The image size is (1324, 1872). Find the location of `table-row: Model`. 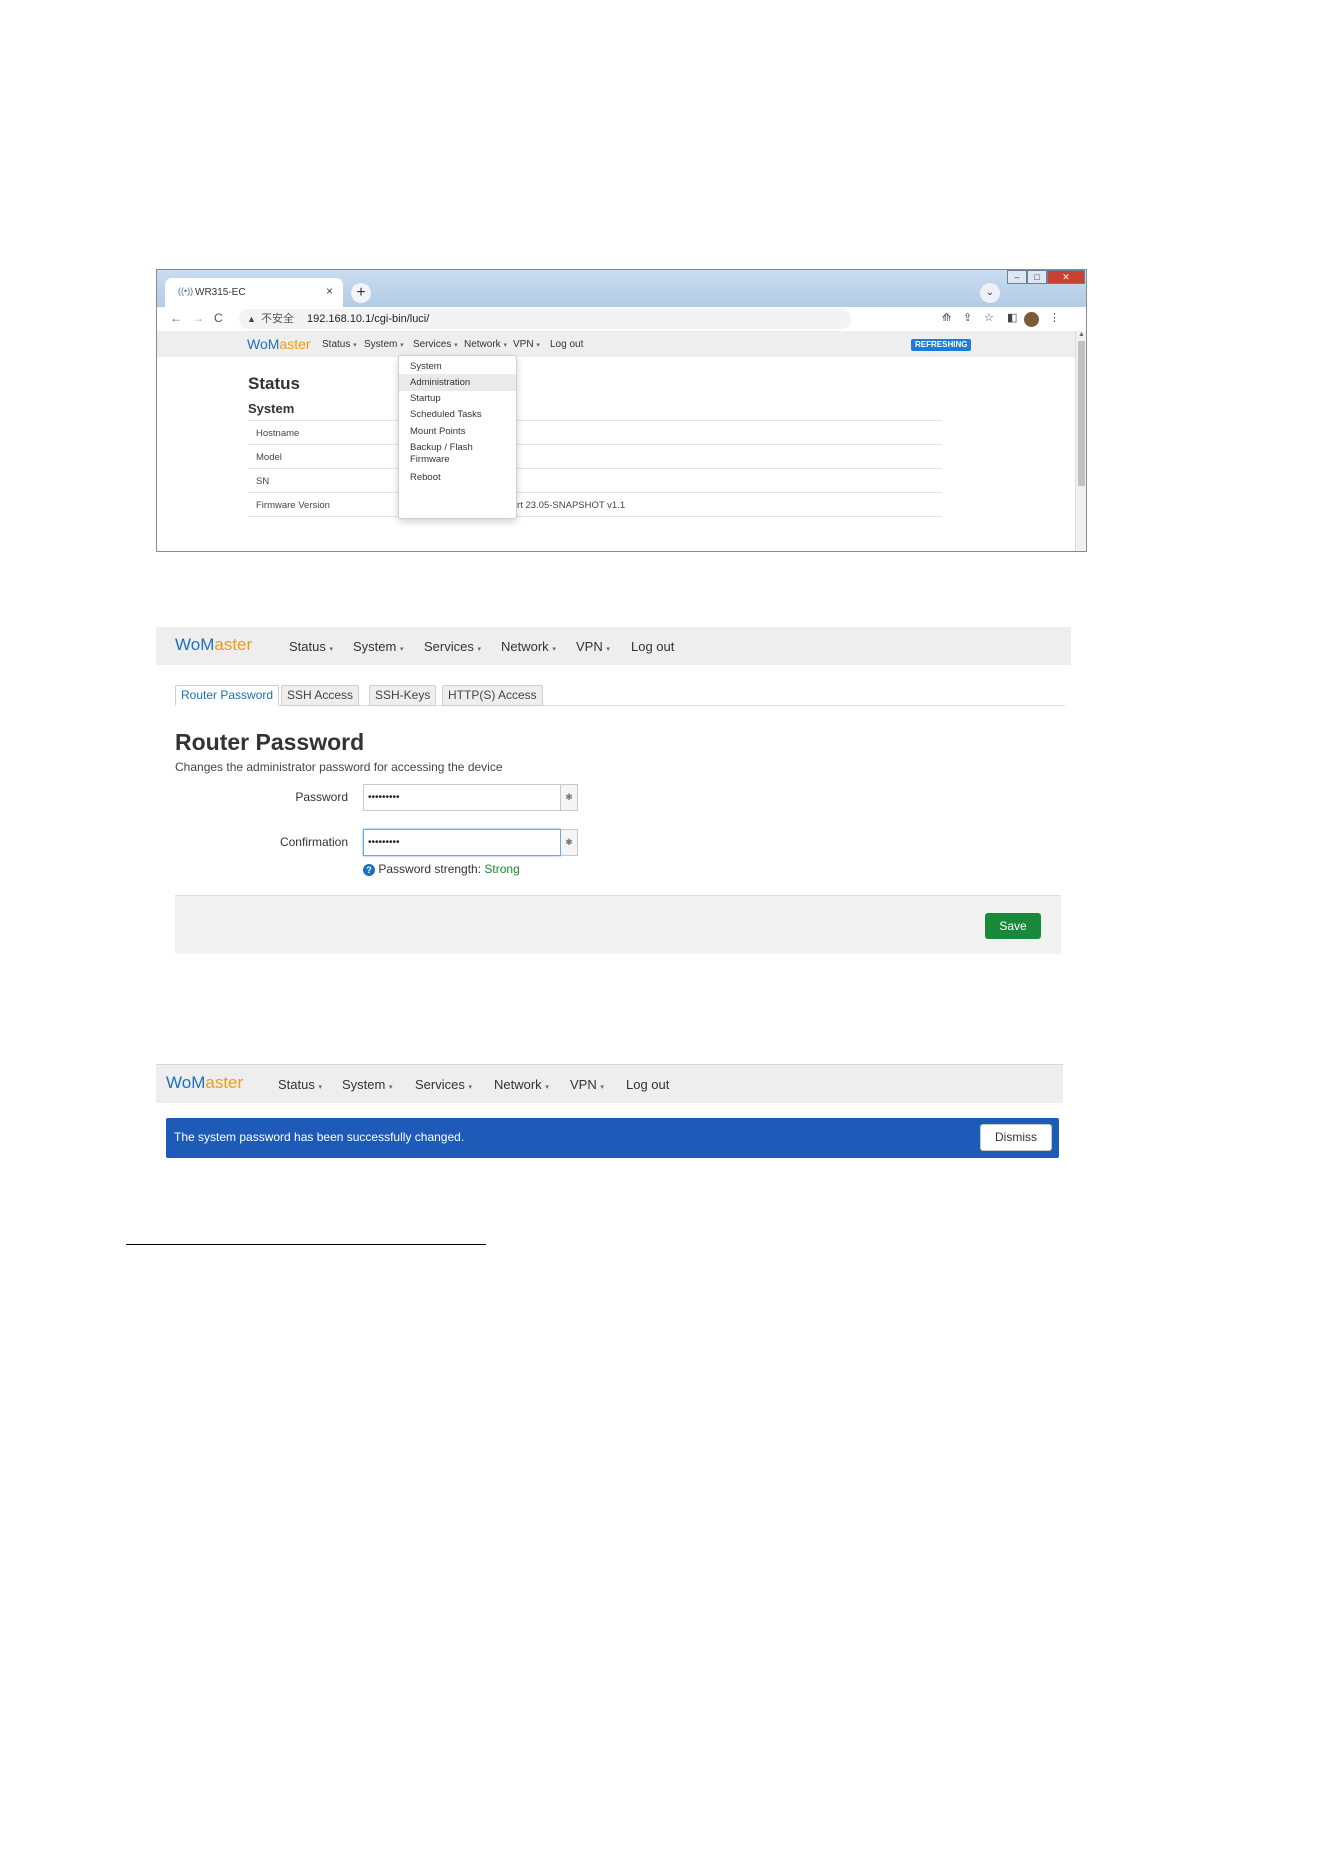

table-row: Model is located at coordinates (595, 456).